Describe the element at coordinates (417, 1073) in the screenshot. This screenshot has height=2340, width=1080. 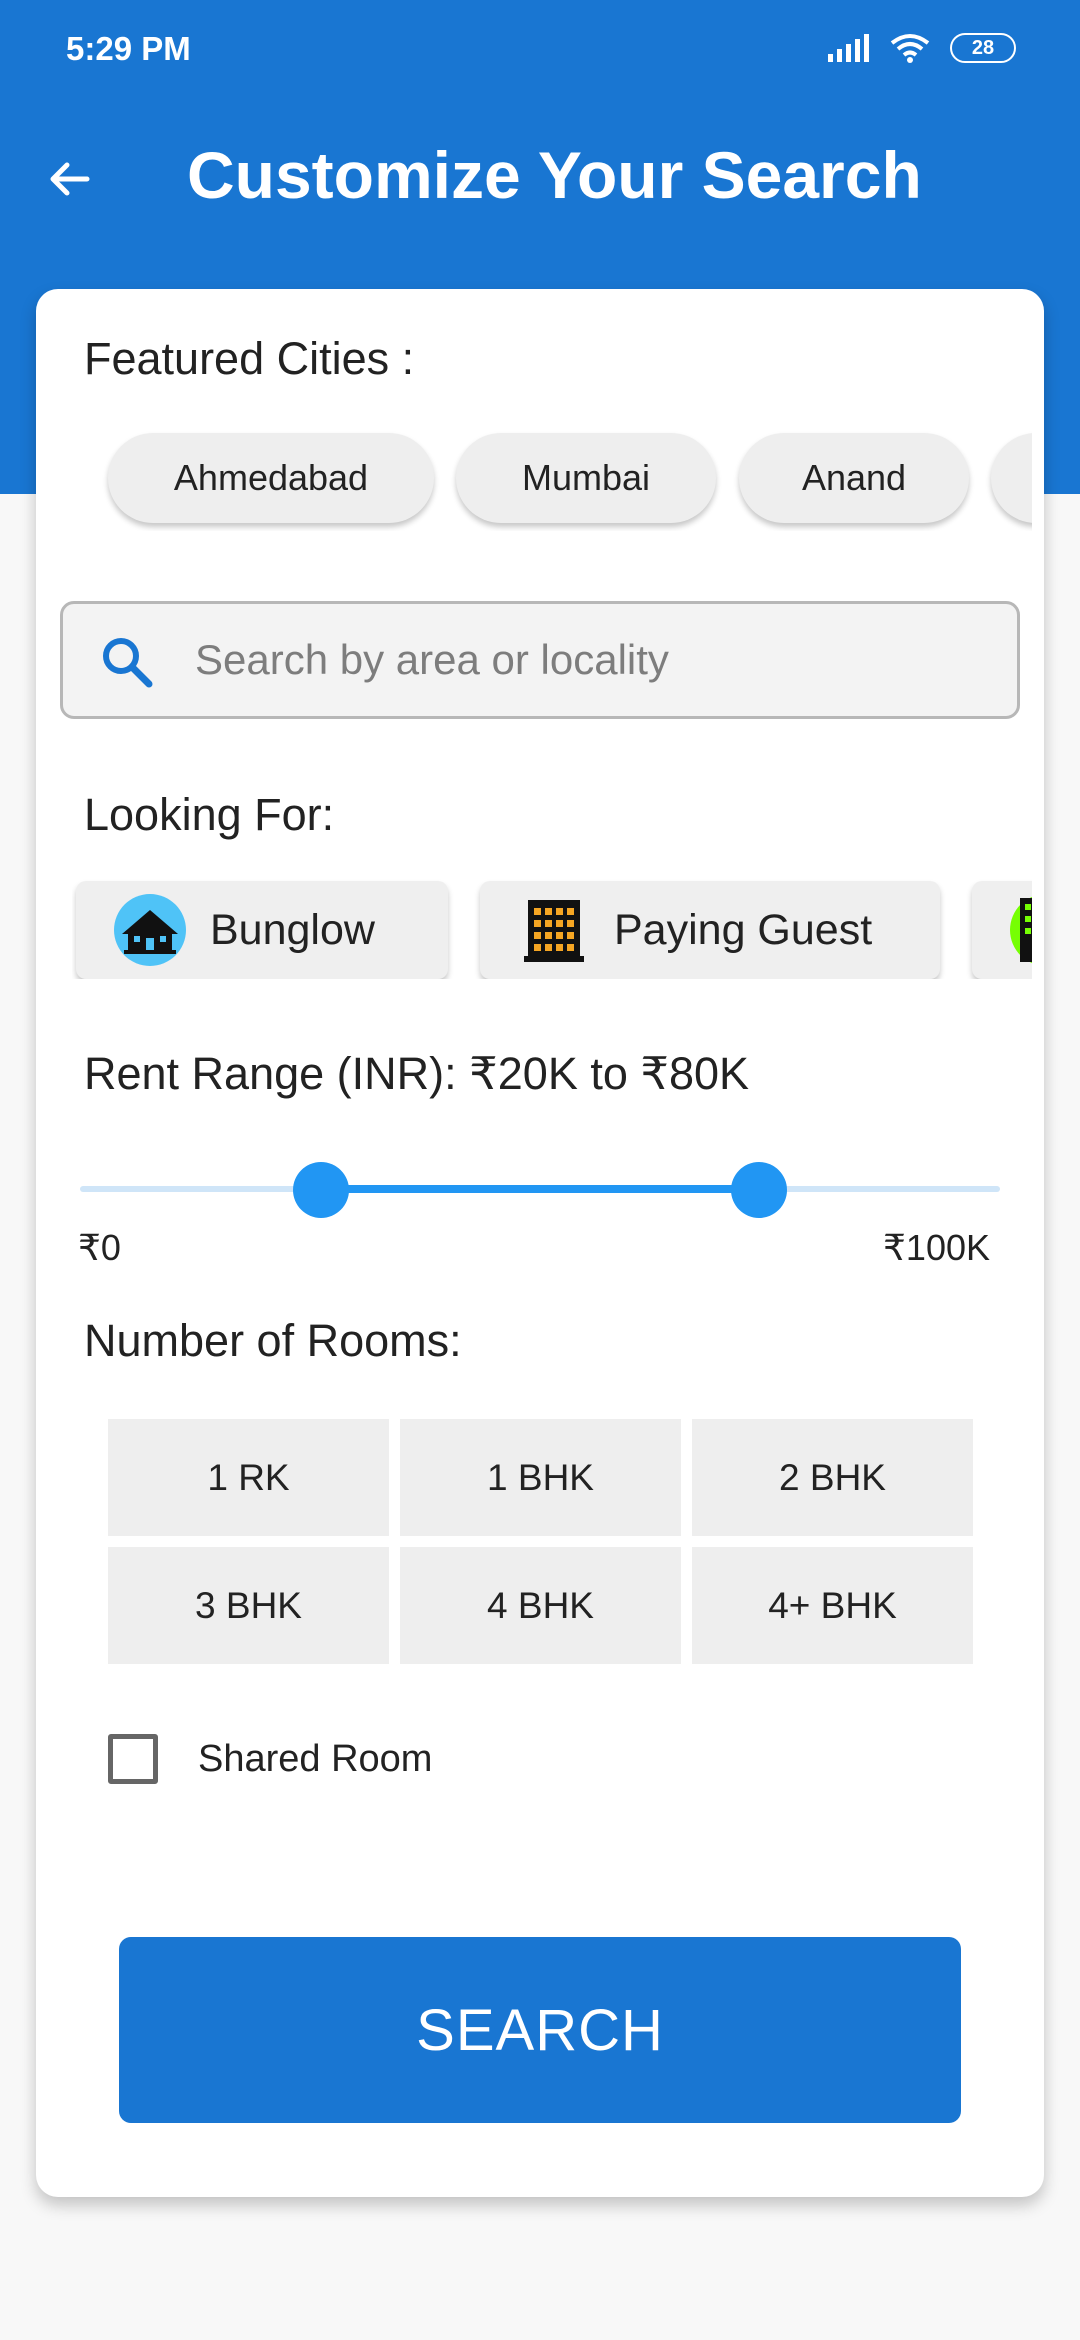
I see `rent-range-title: Rent Range (INR): ₹20K to ₹80K` at that location.